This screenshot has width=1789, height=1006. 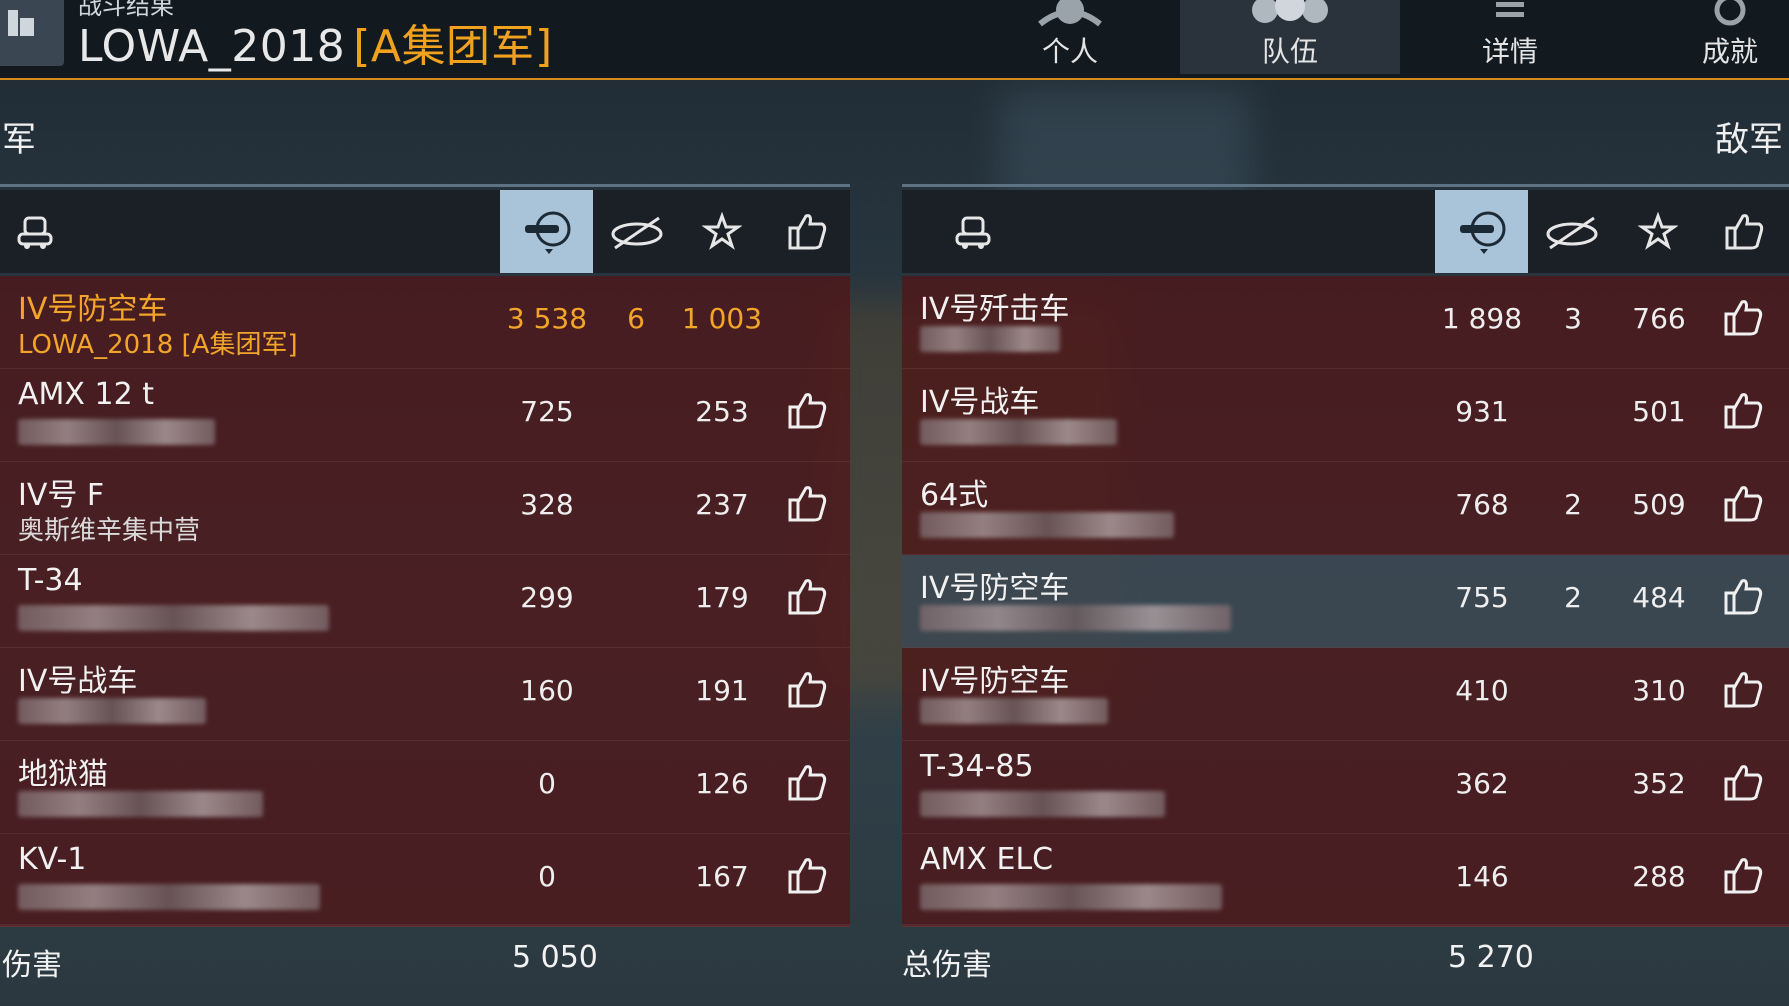 What do you see at coordinates (158, 345) in the screenshot?
I see `player-name: LOWA_2018 [A集团军]` at bounding box center [158, 345].